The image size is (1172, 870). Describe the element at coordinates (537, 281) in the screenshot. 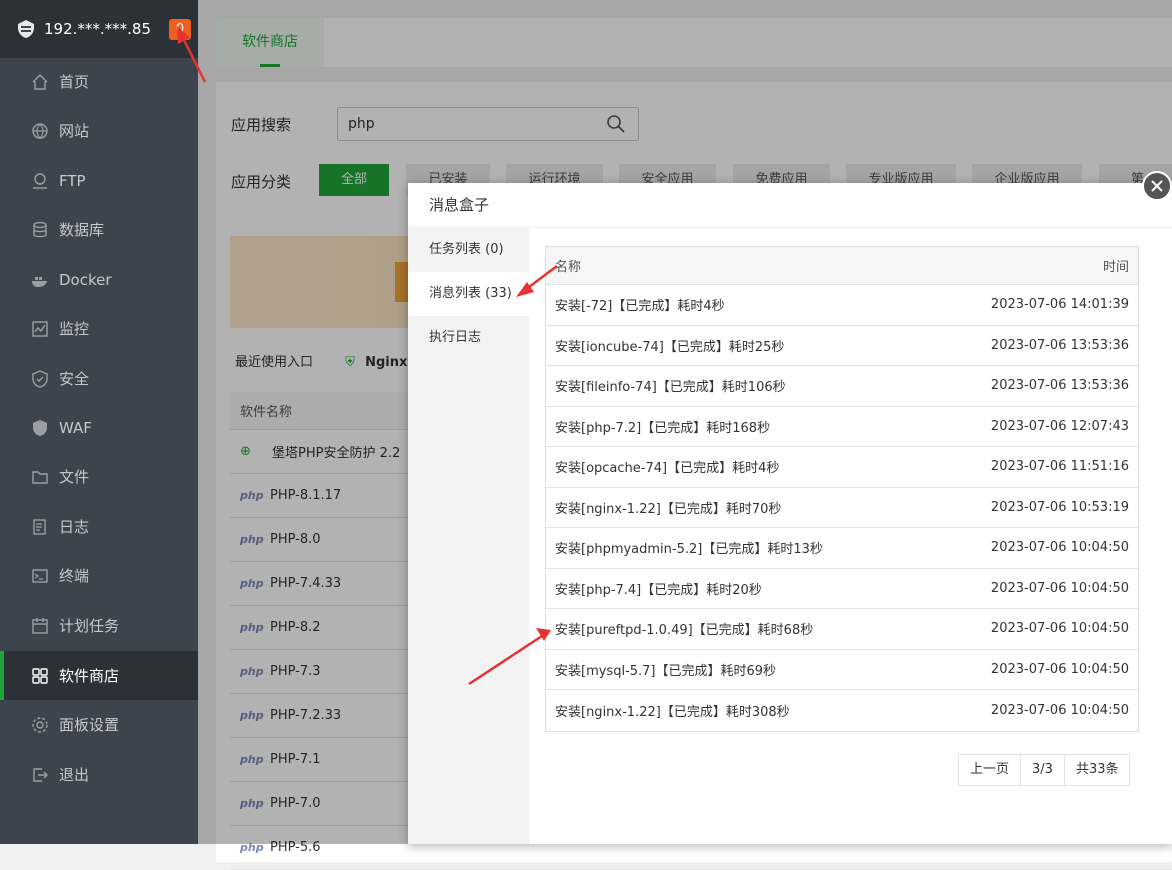

I see `arrow-to-message-list` at that location.